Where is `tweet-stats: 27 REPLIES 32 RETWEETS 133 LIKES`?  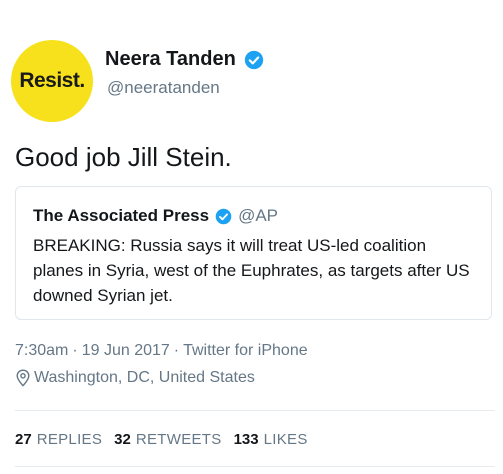 tweet-stats: 27 REPLIES 32 RETWEETS 133 LIKES is located at coordinates (167, 439).